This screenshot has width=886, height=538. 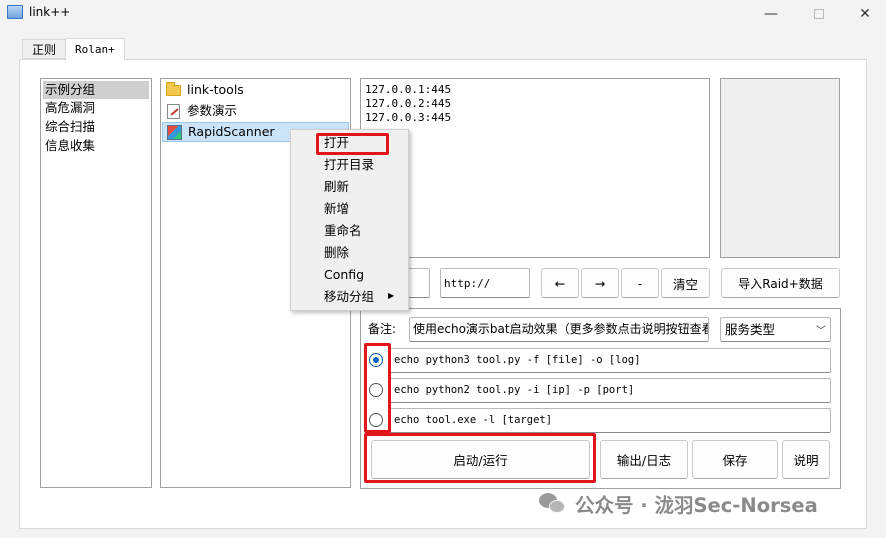 I want to click on menu-item-add: 新增, so click(x=336, y=209).